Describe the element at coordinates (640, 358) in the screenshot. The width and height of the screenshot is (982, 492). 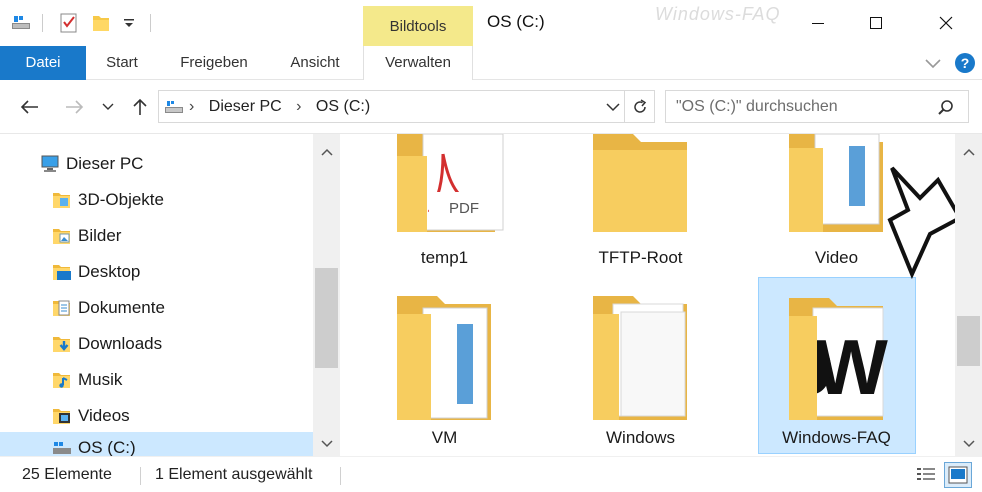
I see `folder-files-icon` at that location.